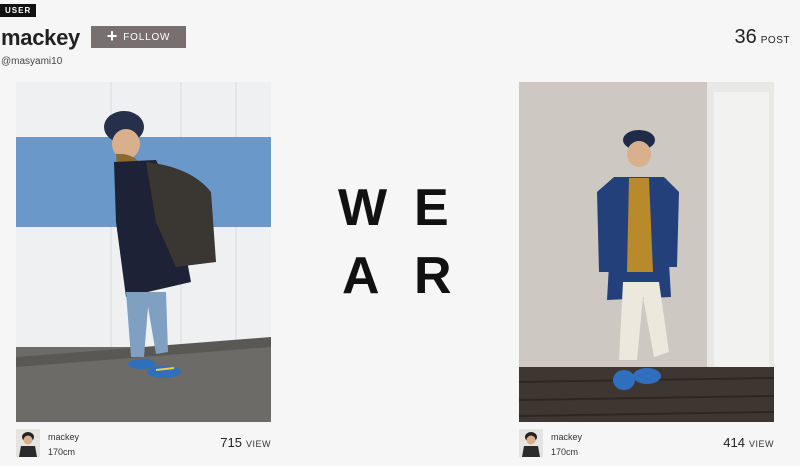 The image size is (800, 466). I want to click on logo-letter-w: W, so click(363, 208).